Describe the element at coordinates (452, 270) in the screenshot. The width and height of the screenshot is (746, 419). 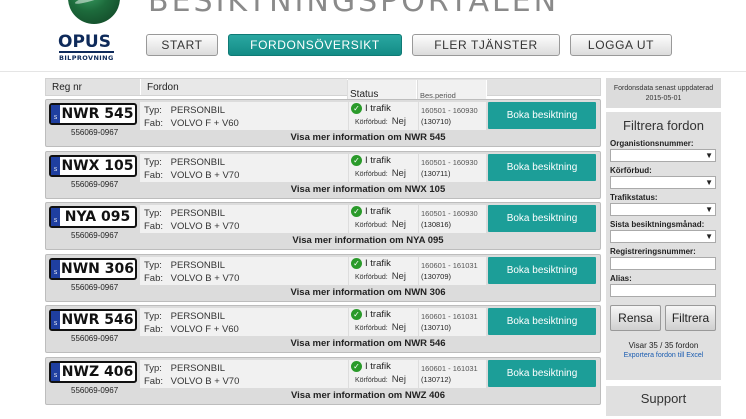
I see `inspection-period: 160601 - 161031 (130709)` at that location.